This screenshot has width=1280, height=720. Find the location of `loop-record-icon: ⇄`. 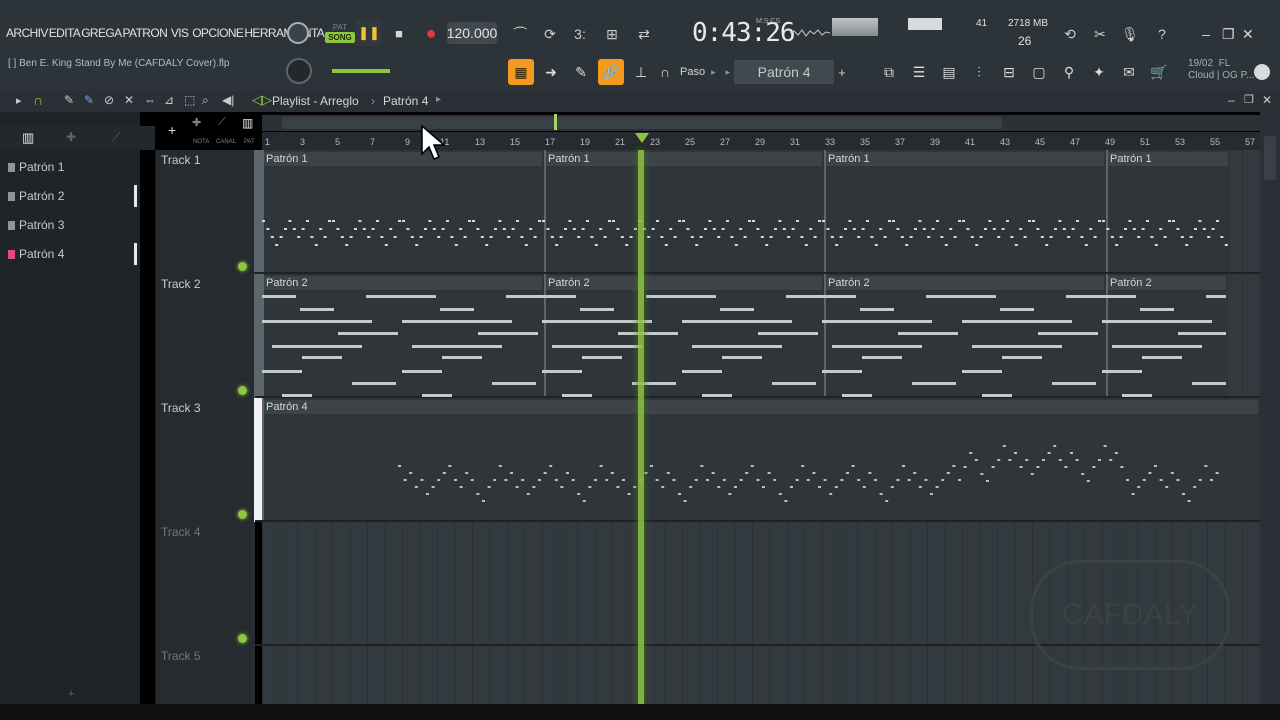

loop-record-icon: ⇄ is located at coordinates (644, 34).